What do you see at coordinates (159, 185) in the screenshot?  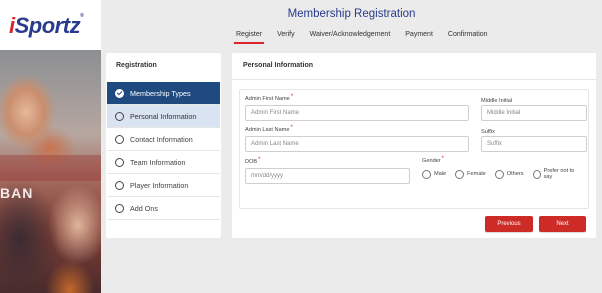 I see `sidebar-item-label: Player Information` at bounding box center [159, 185].